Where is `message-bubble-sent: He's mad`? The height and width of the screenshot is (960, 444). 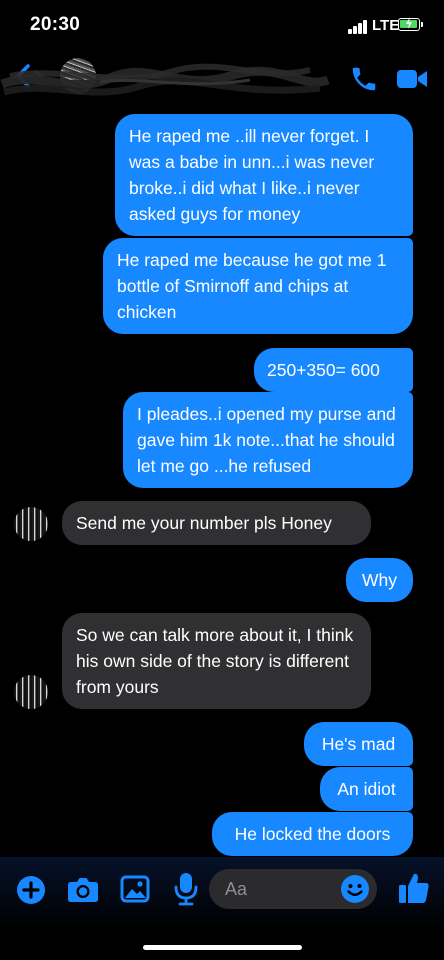
message-bubble-sent: He's mad is located at coordinates (358, 744).